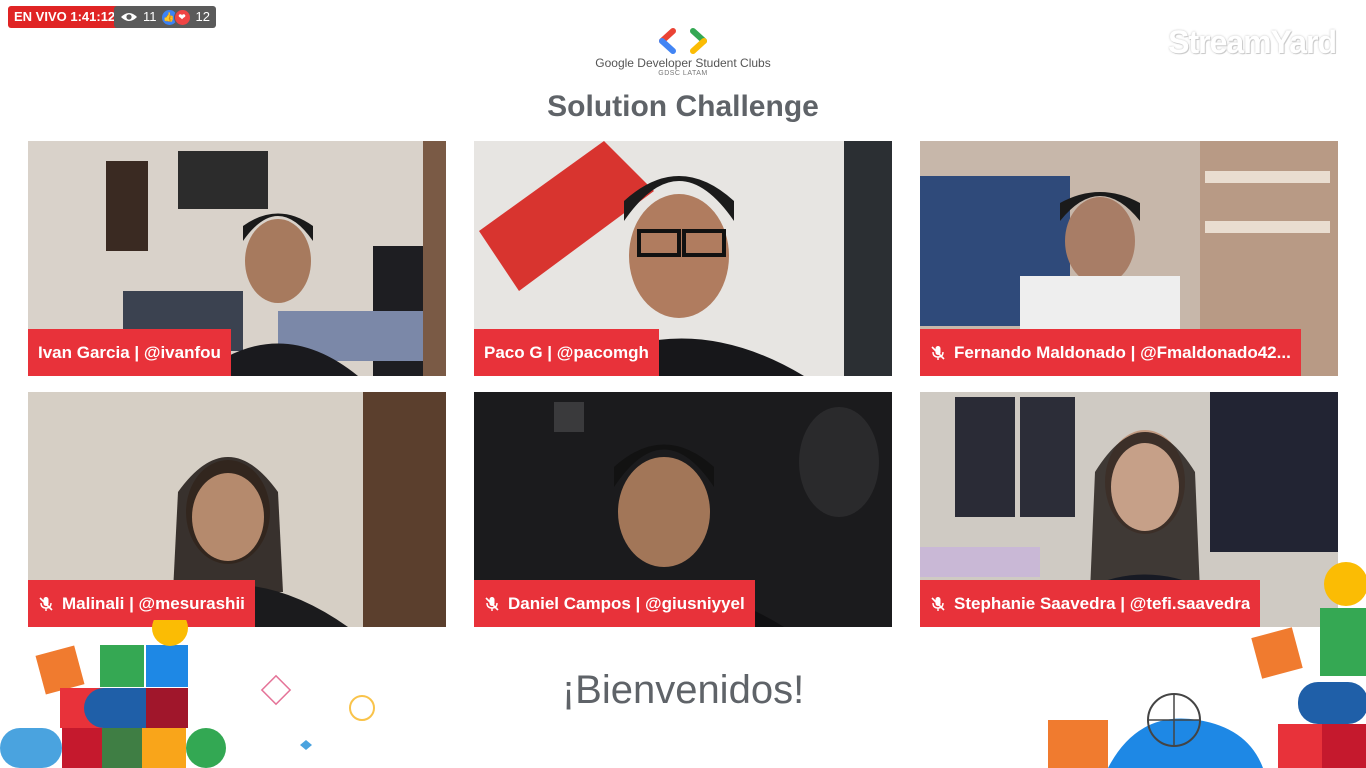  What do you see at coordinates (165, 17) in the screenshot?
I see `audience-stats: 11 👍 ❤ 12` at bounding box center [165, 17].